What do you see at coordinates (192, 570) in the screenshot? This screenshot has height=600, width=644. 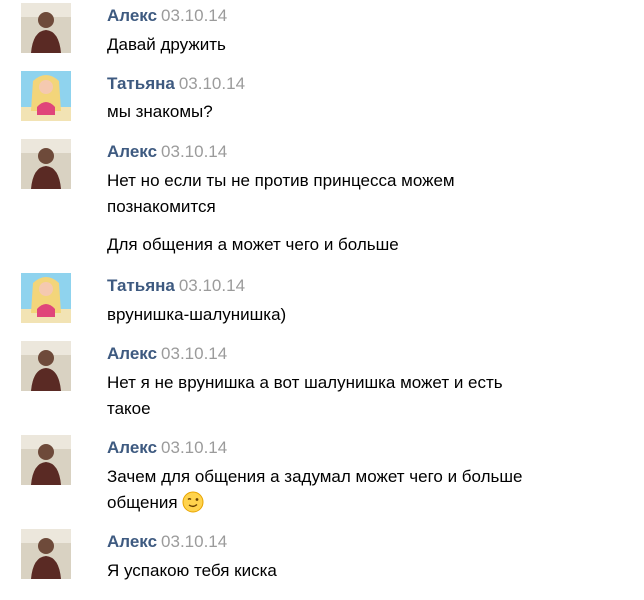 I see `message-text: Я успакою тебя киска` at bounding box center [192, 570].